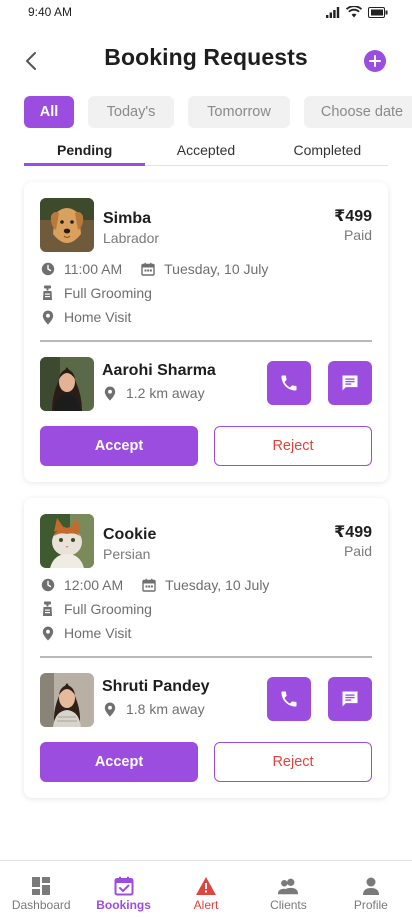 Image resolution: width=412 pixels, height=917 pixels. I want to click on bookings-icon, so click(124, 886).